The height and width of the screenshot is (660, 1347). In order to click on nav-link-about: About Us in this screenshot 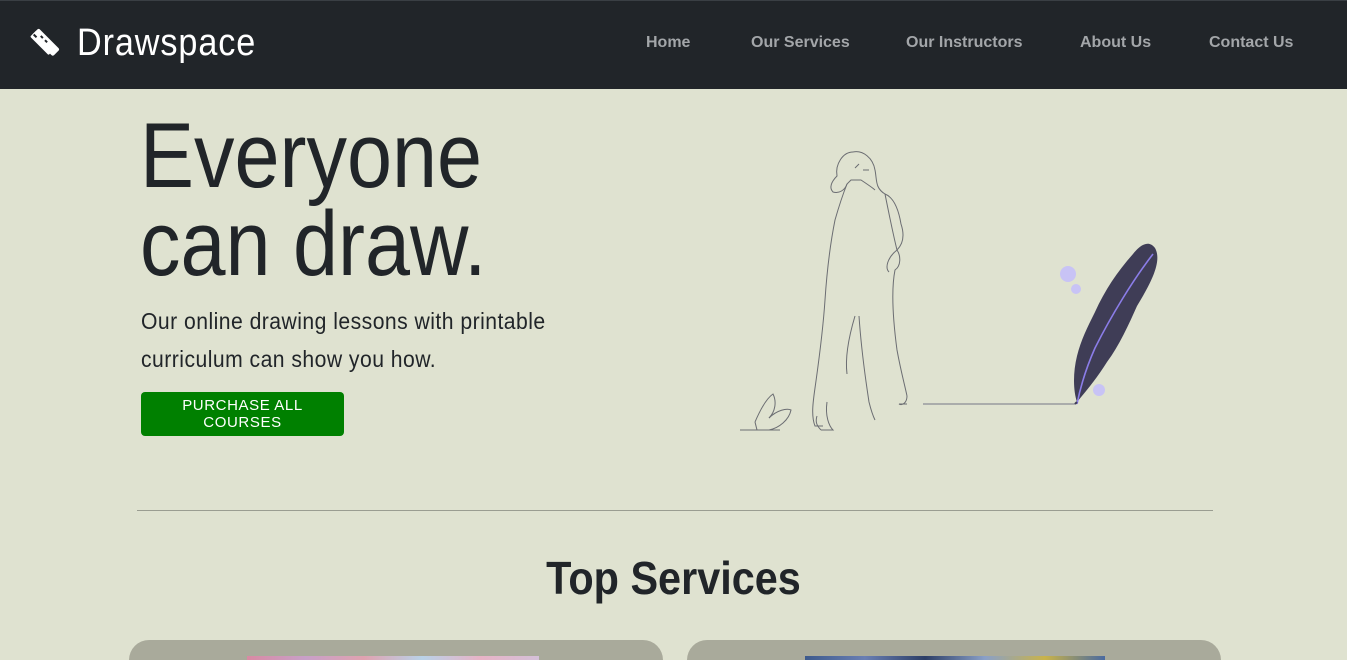, I will do `click(1115, 43)`.